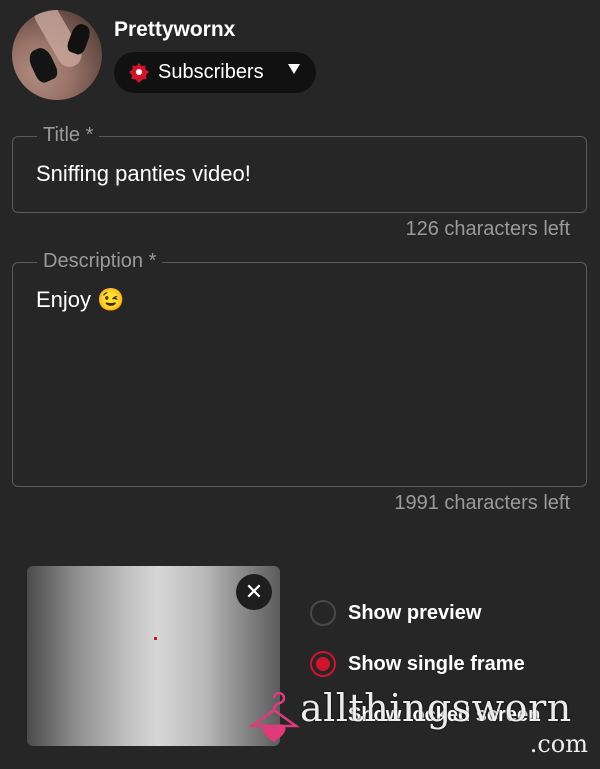 The height and width of the screenshot is (769, 600). Describe the element at coordinates (139, 72) in the screenshot. I see `subscriber-badge-icon` at that location.